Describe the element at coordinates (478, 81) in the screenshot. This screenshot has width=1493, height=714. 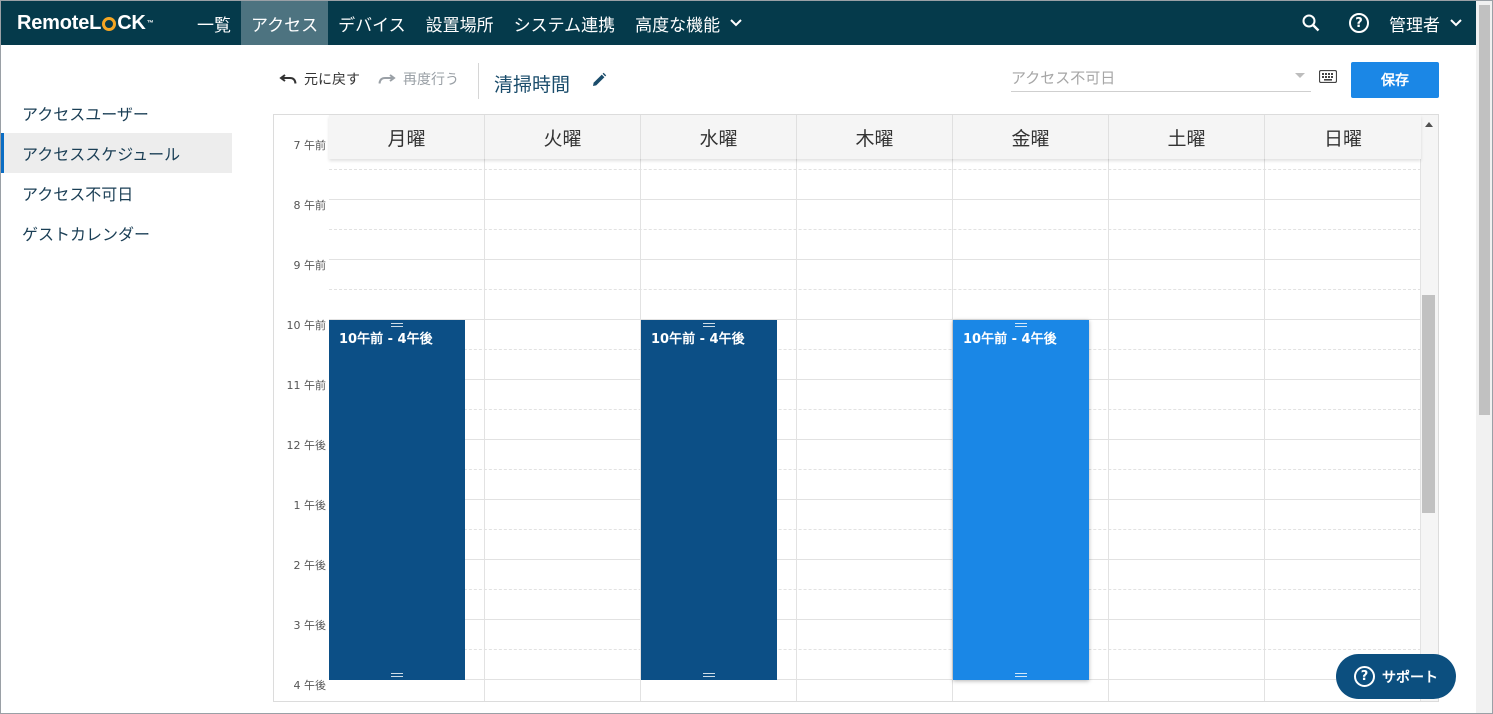
I see `toolbar-divider` at that location.